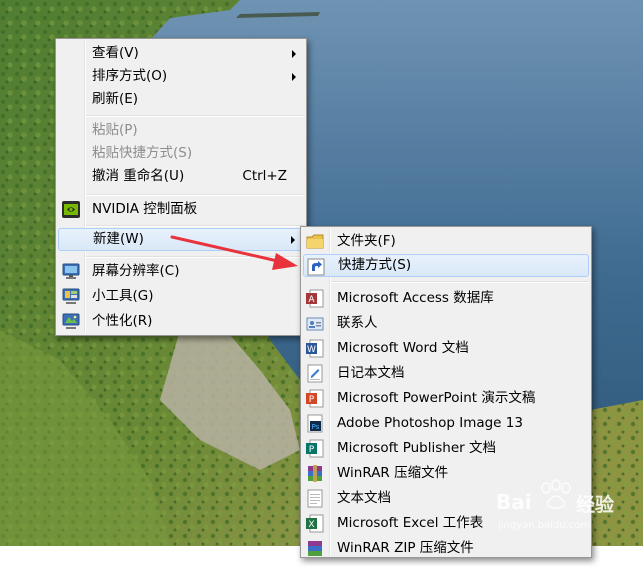 The height and width of the screenshot is (566, 643). What do you see at coordinates (145, 209) in the screenshot?
I see `menu-item-label: NVIDIA 控制面板` at bounding box center [145, 209].